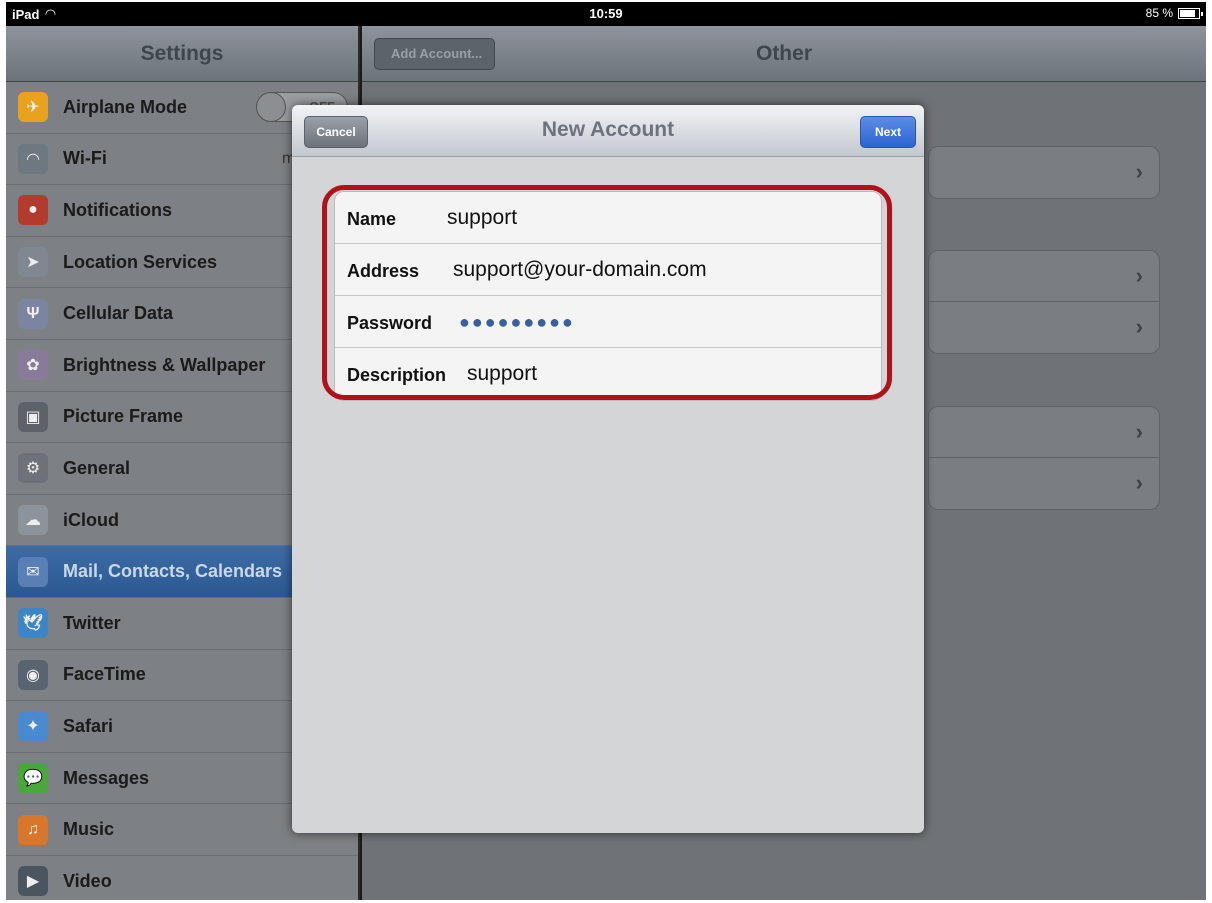 Image resolution: width=1212 pixels, height=903 pixels. What do you see at coordinates (92, 622) in the screenshot?
I see `settings-item-label: Twitter` at bounding box center [92, 622].